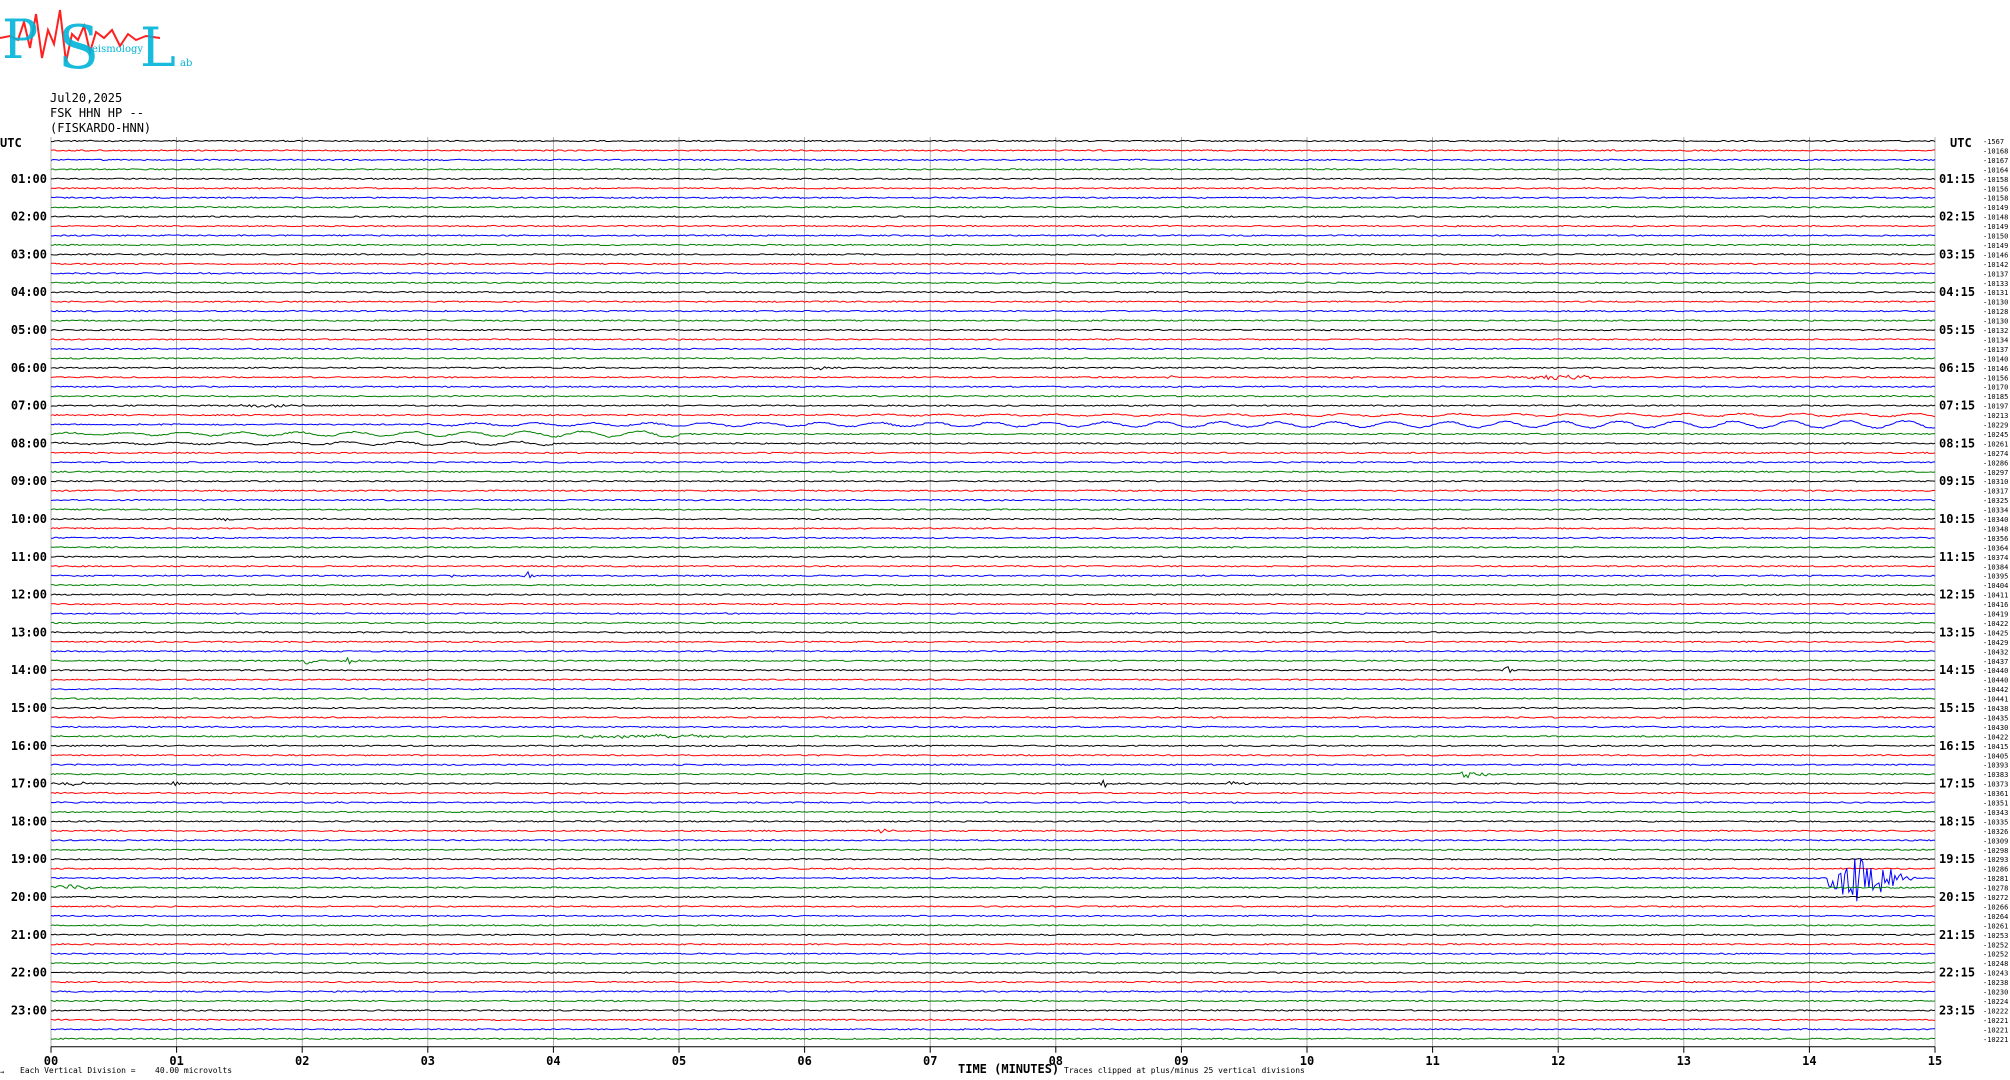 This screenshot has width=2010, height=1080. Describe the element at coordinates (1957, 557) in the screenshot. I see `right-hour-label: 11:15` at that location.